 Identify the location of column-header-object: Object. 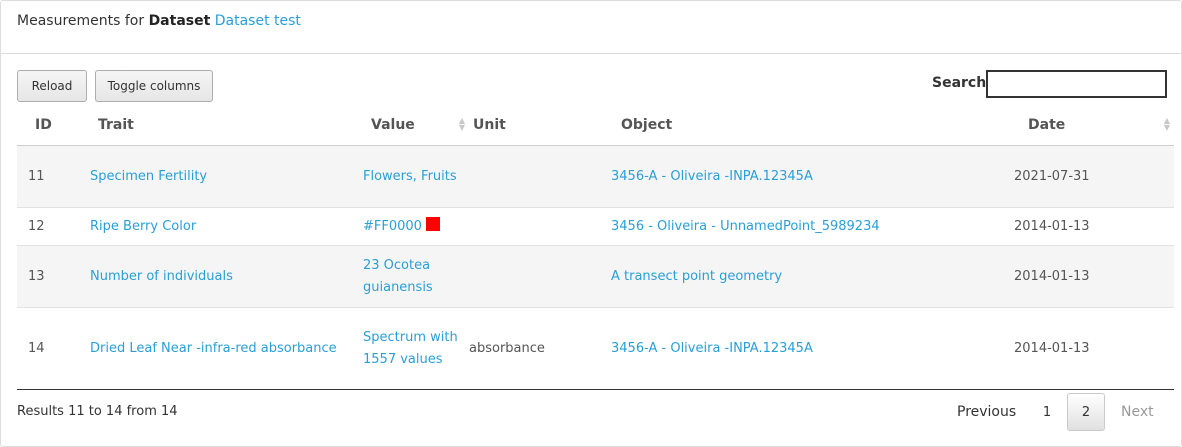
(812, 125).